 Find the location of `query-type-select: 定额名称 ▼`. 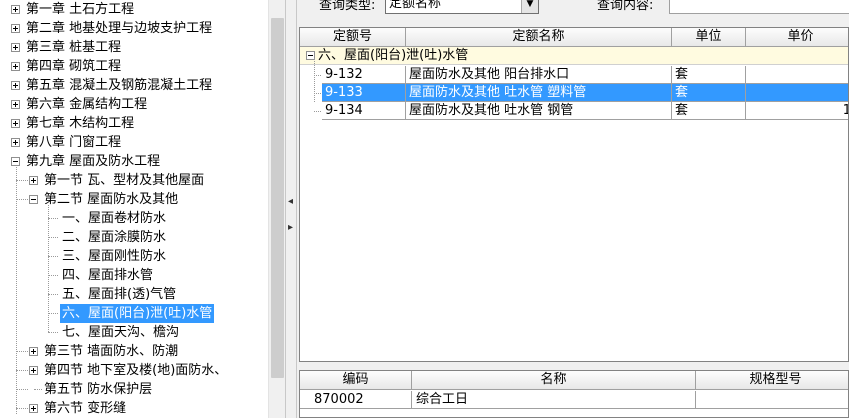

query-type-select: 定额名称 ▼ is located at coordinates (462, 7).